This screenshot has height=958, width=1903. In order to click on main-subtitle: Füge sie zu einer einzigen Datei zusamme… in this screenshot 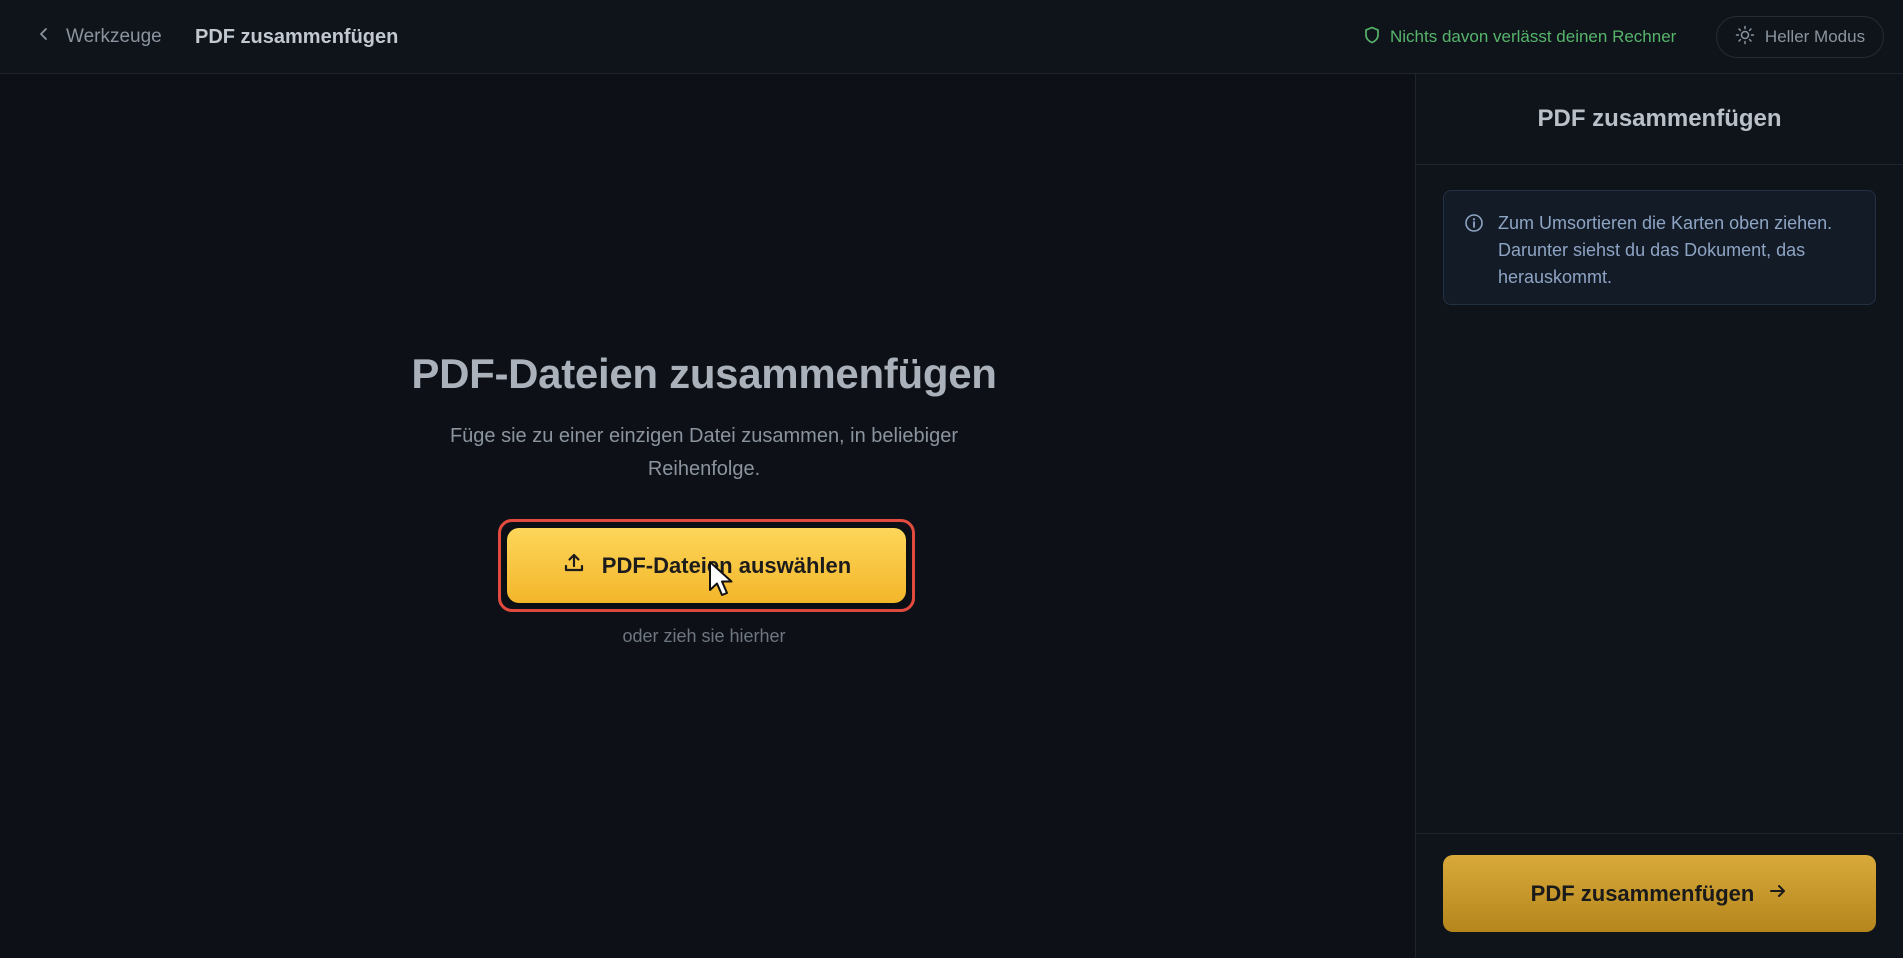, I will do `click(704, 452)`.